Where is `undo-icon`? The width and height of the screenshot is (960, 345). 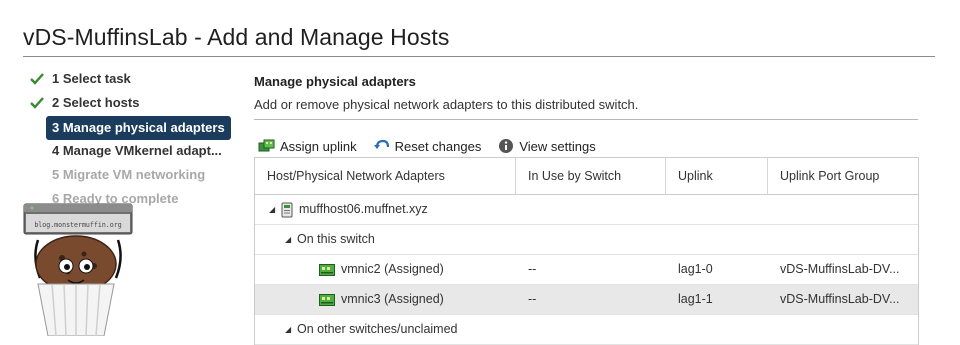 undo-icon is located at coordinates (381, 144).